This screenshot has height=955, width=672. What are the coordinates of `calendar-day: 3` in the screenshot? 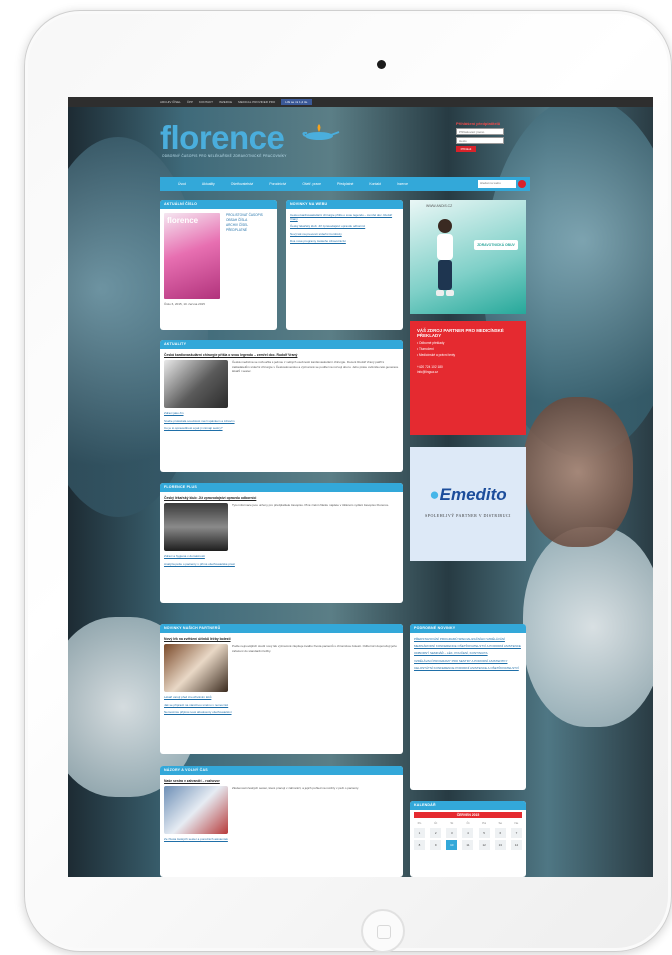 It's located at (452, 833).